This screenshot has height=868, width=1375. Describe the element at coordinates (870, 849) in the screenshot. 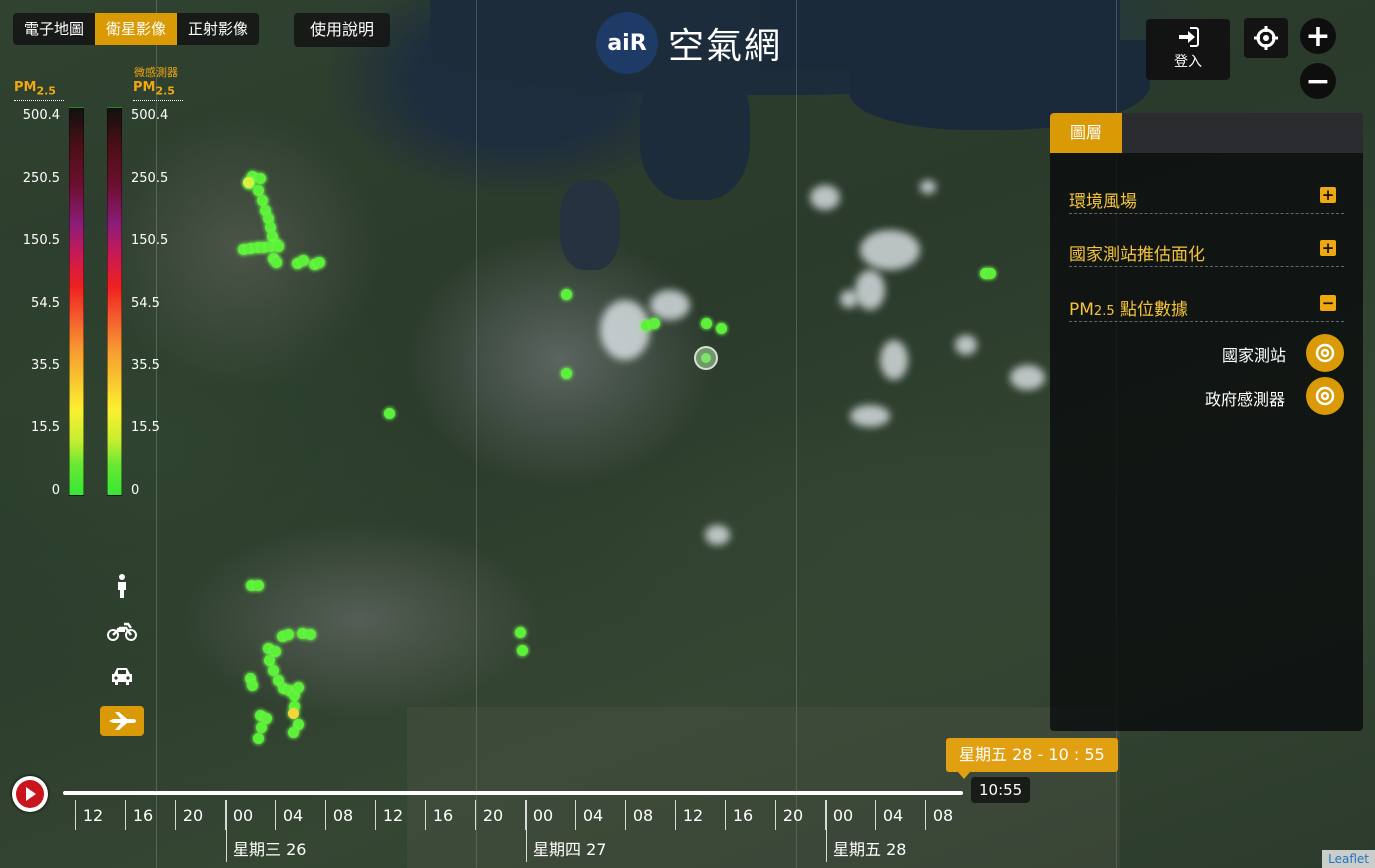

I see `day-label: 星期五 28` at that location.